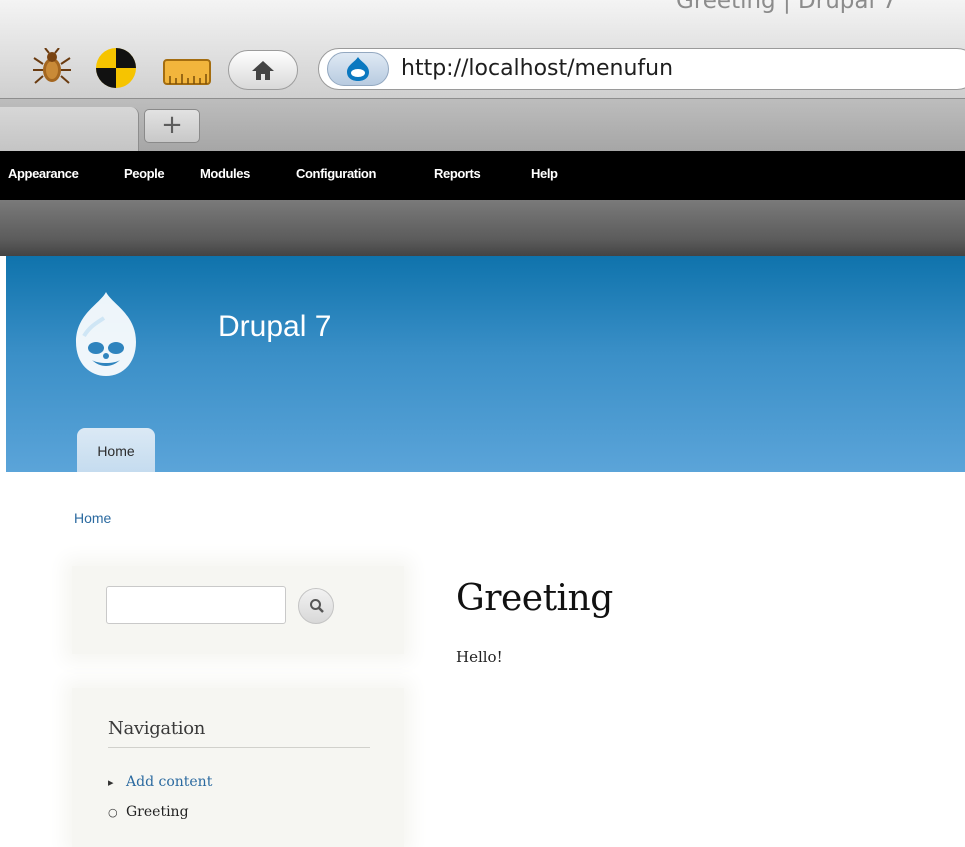 This screenshot has height=847, width=965. What do you see at coordinates (238, 767) in the screenshot?
I see `navigation-block: Navigation ▸ Add content ○ Greeting` at bounding box center [238, 767].